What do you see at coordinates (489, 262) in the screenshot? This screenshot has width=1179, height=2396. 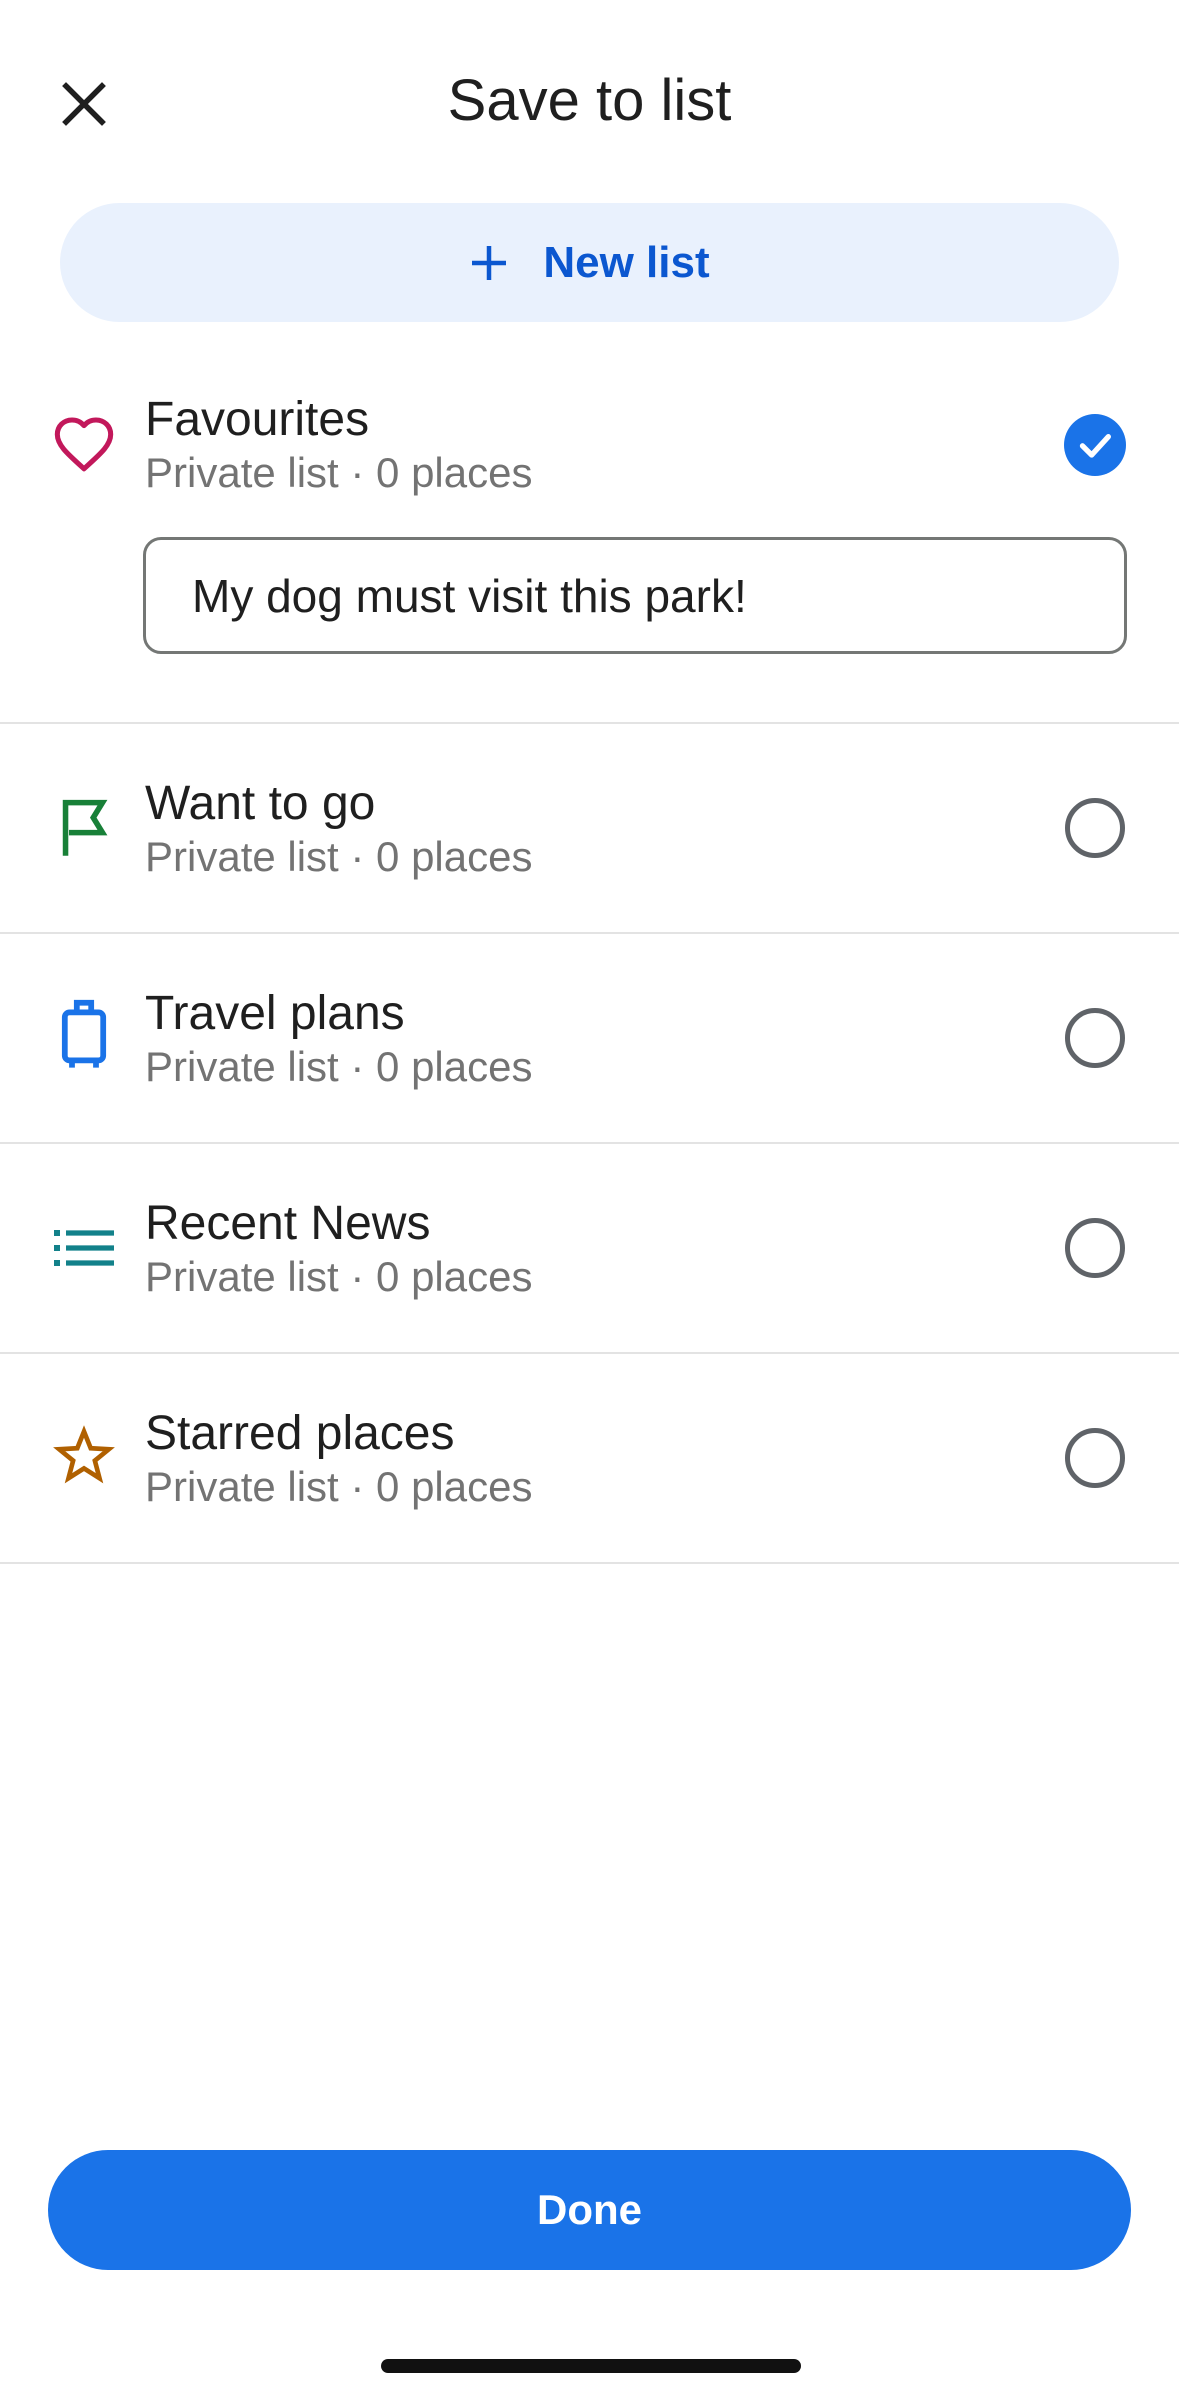 I see `plus-icon` at bounding box center [489, 262].